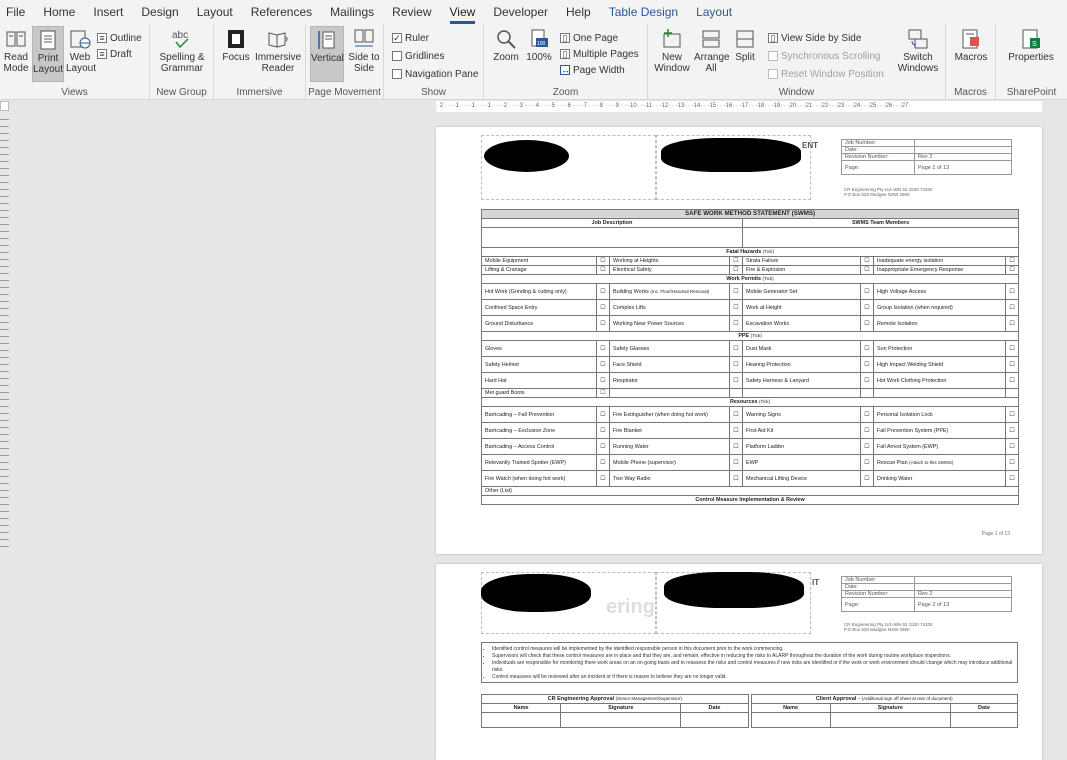  I want to click on new-window-button: New Window, so click(672, 51).